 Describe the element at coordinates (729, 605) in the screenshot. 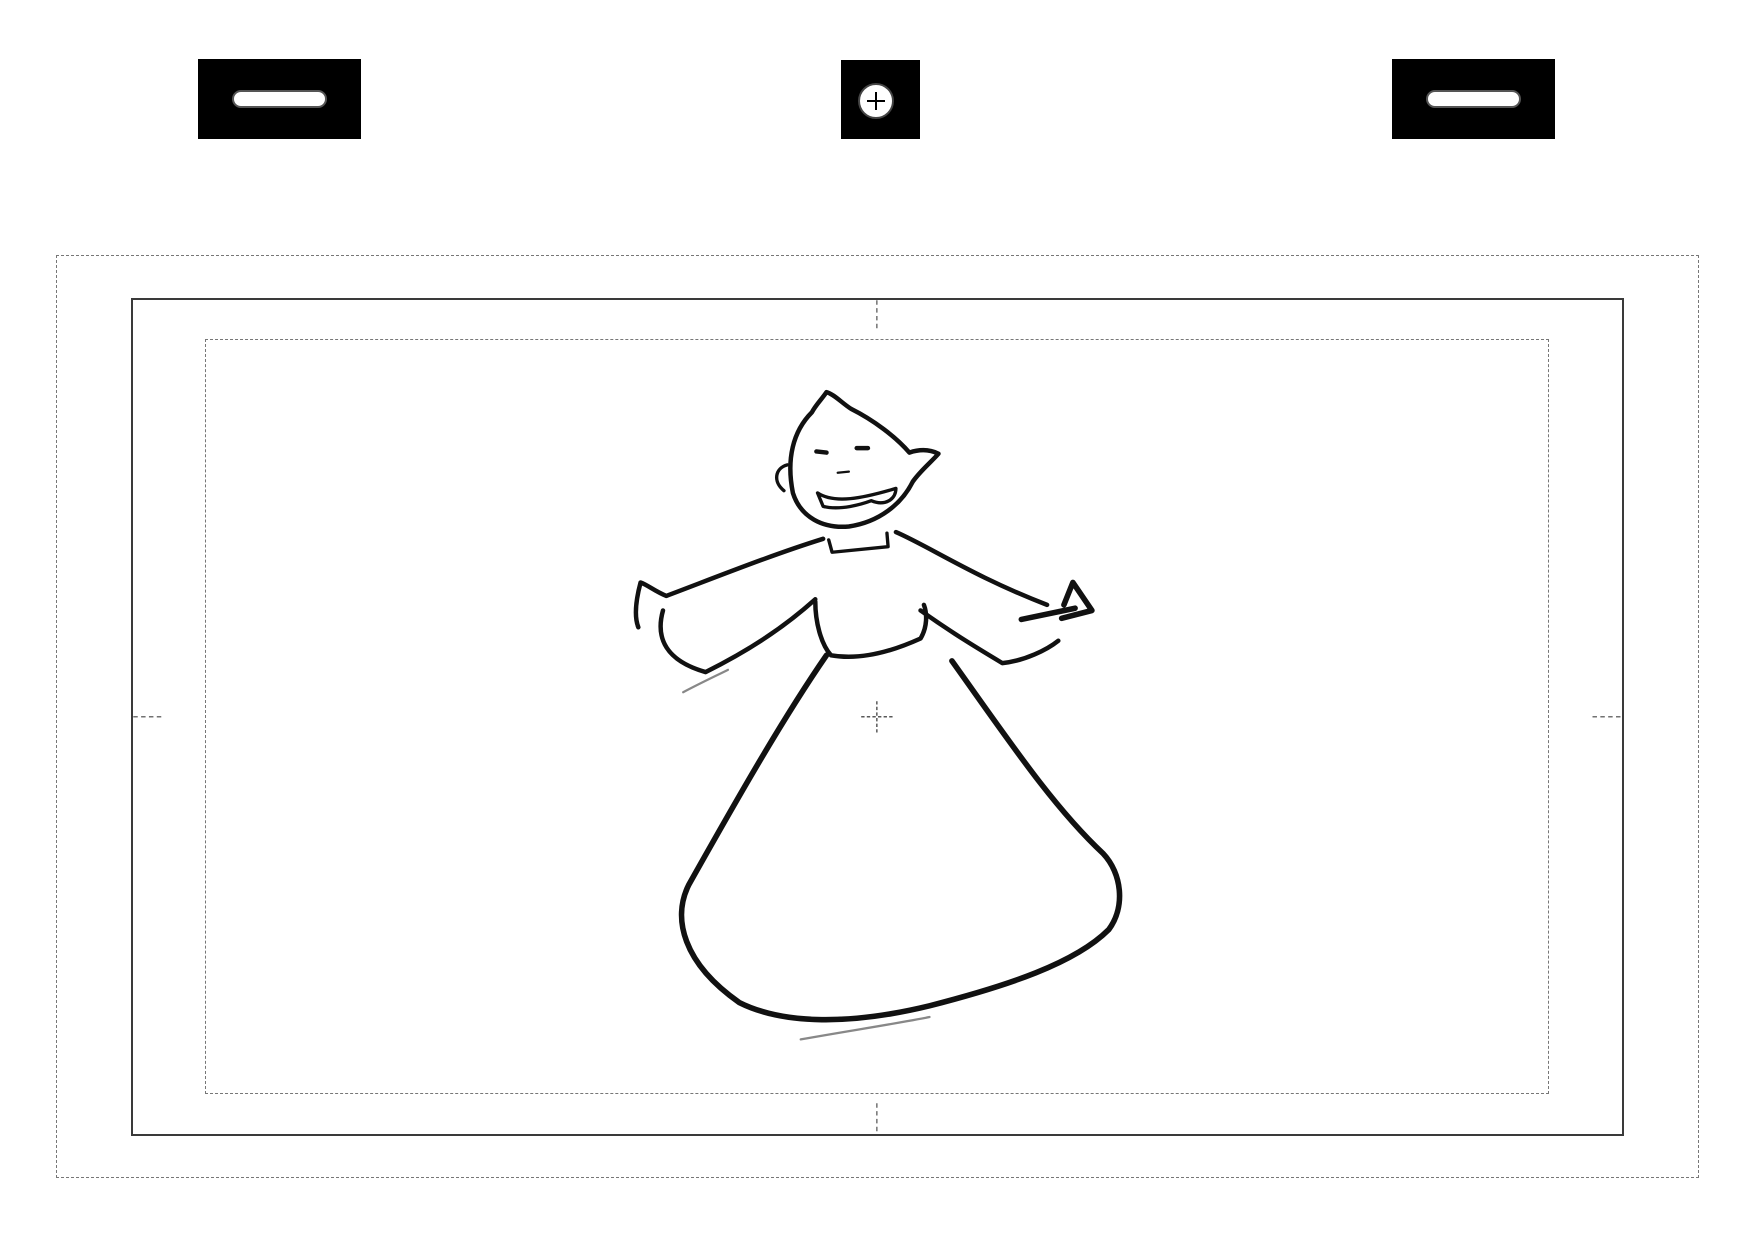

I see `left-arm` at that location.